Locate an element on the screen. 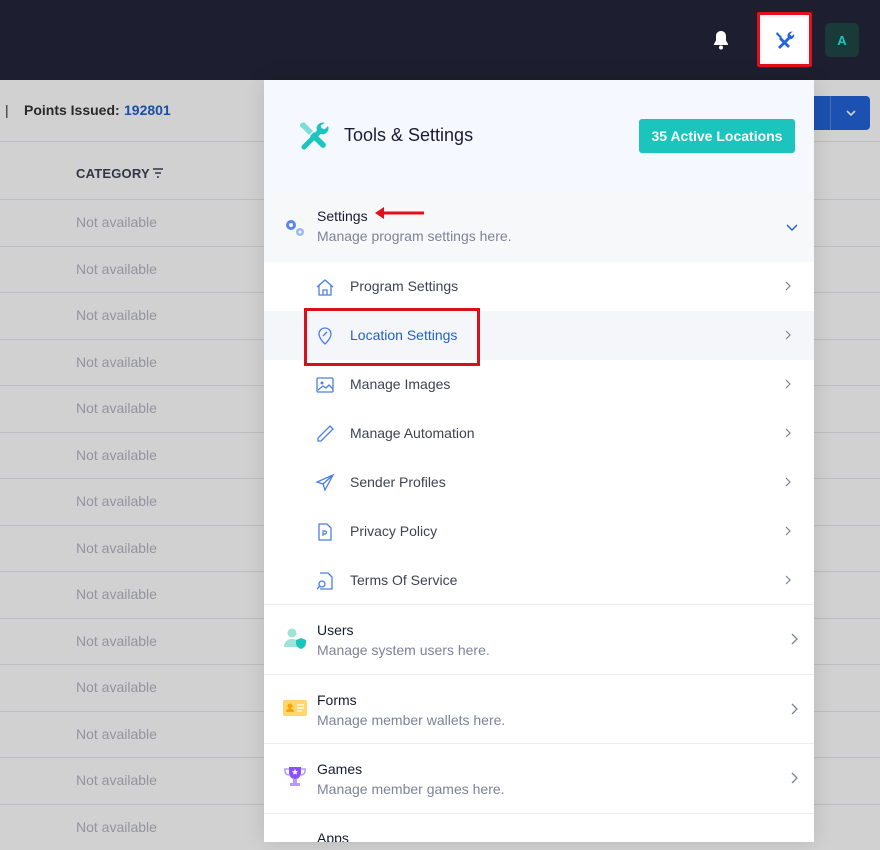 Image resolution: width=880 pixels, height=850 pixels. id-card-icon is located at coordinates (295, 708).